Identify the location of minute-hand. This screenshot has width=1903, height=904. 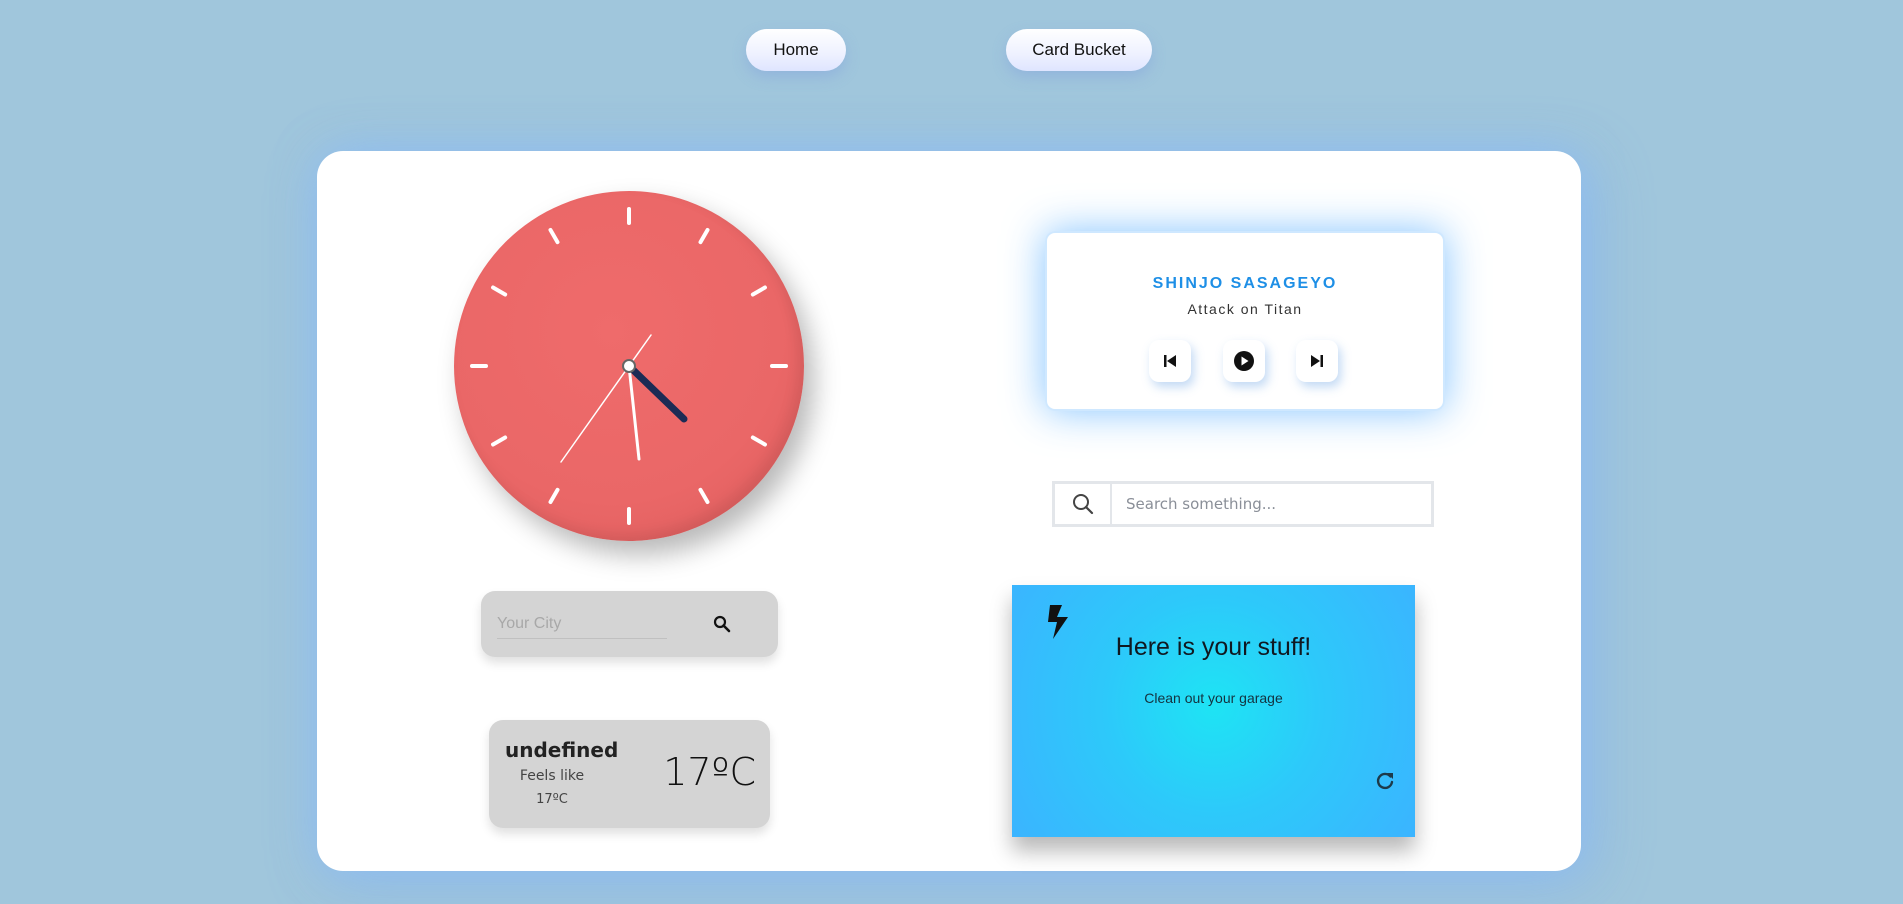
(634, 412).